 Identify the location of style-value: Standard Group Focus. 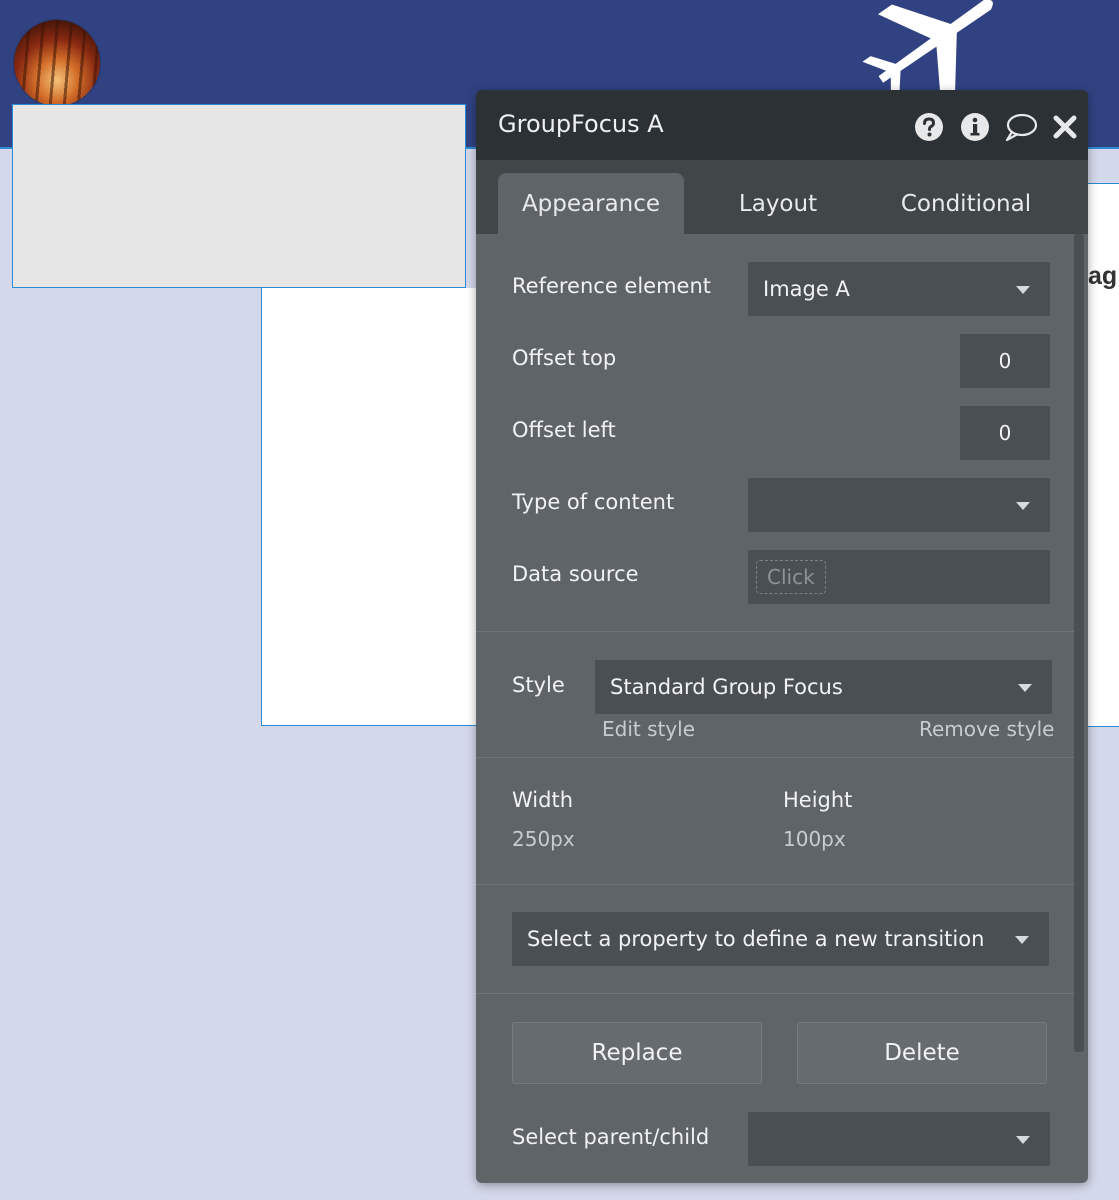
(726, 687).